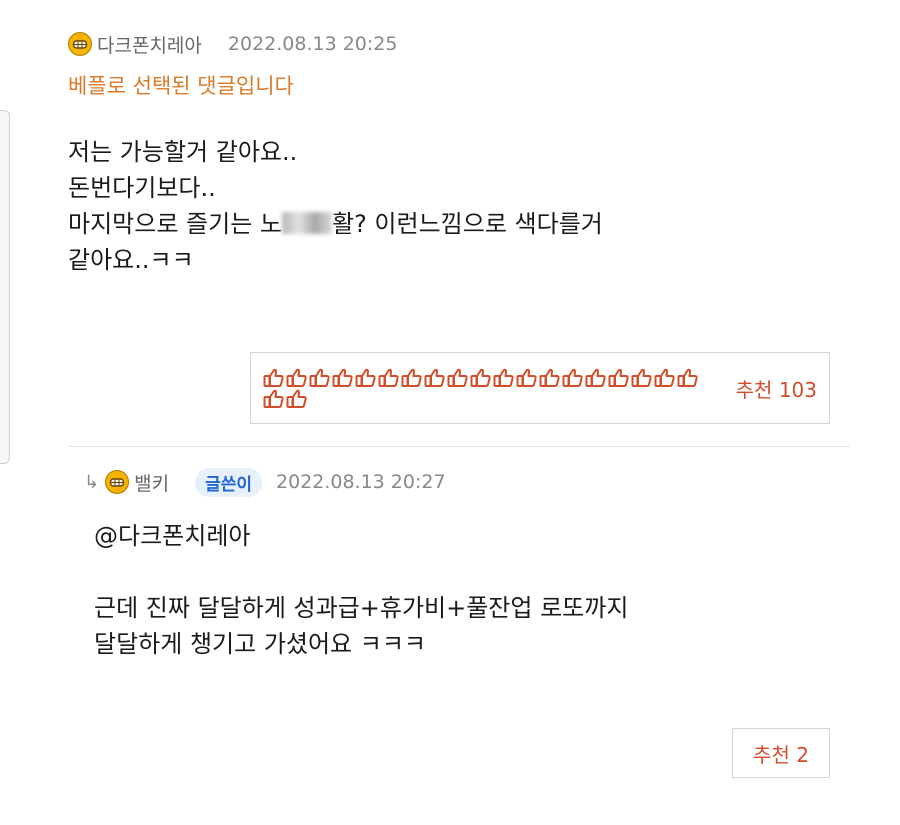 This screenshot has height=825, width=900. Describe the element at coordinates (142, 188) in the screenshot. I see `comment-line: 돈번다기보다..` at that location.